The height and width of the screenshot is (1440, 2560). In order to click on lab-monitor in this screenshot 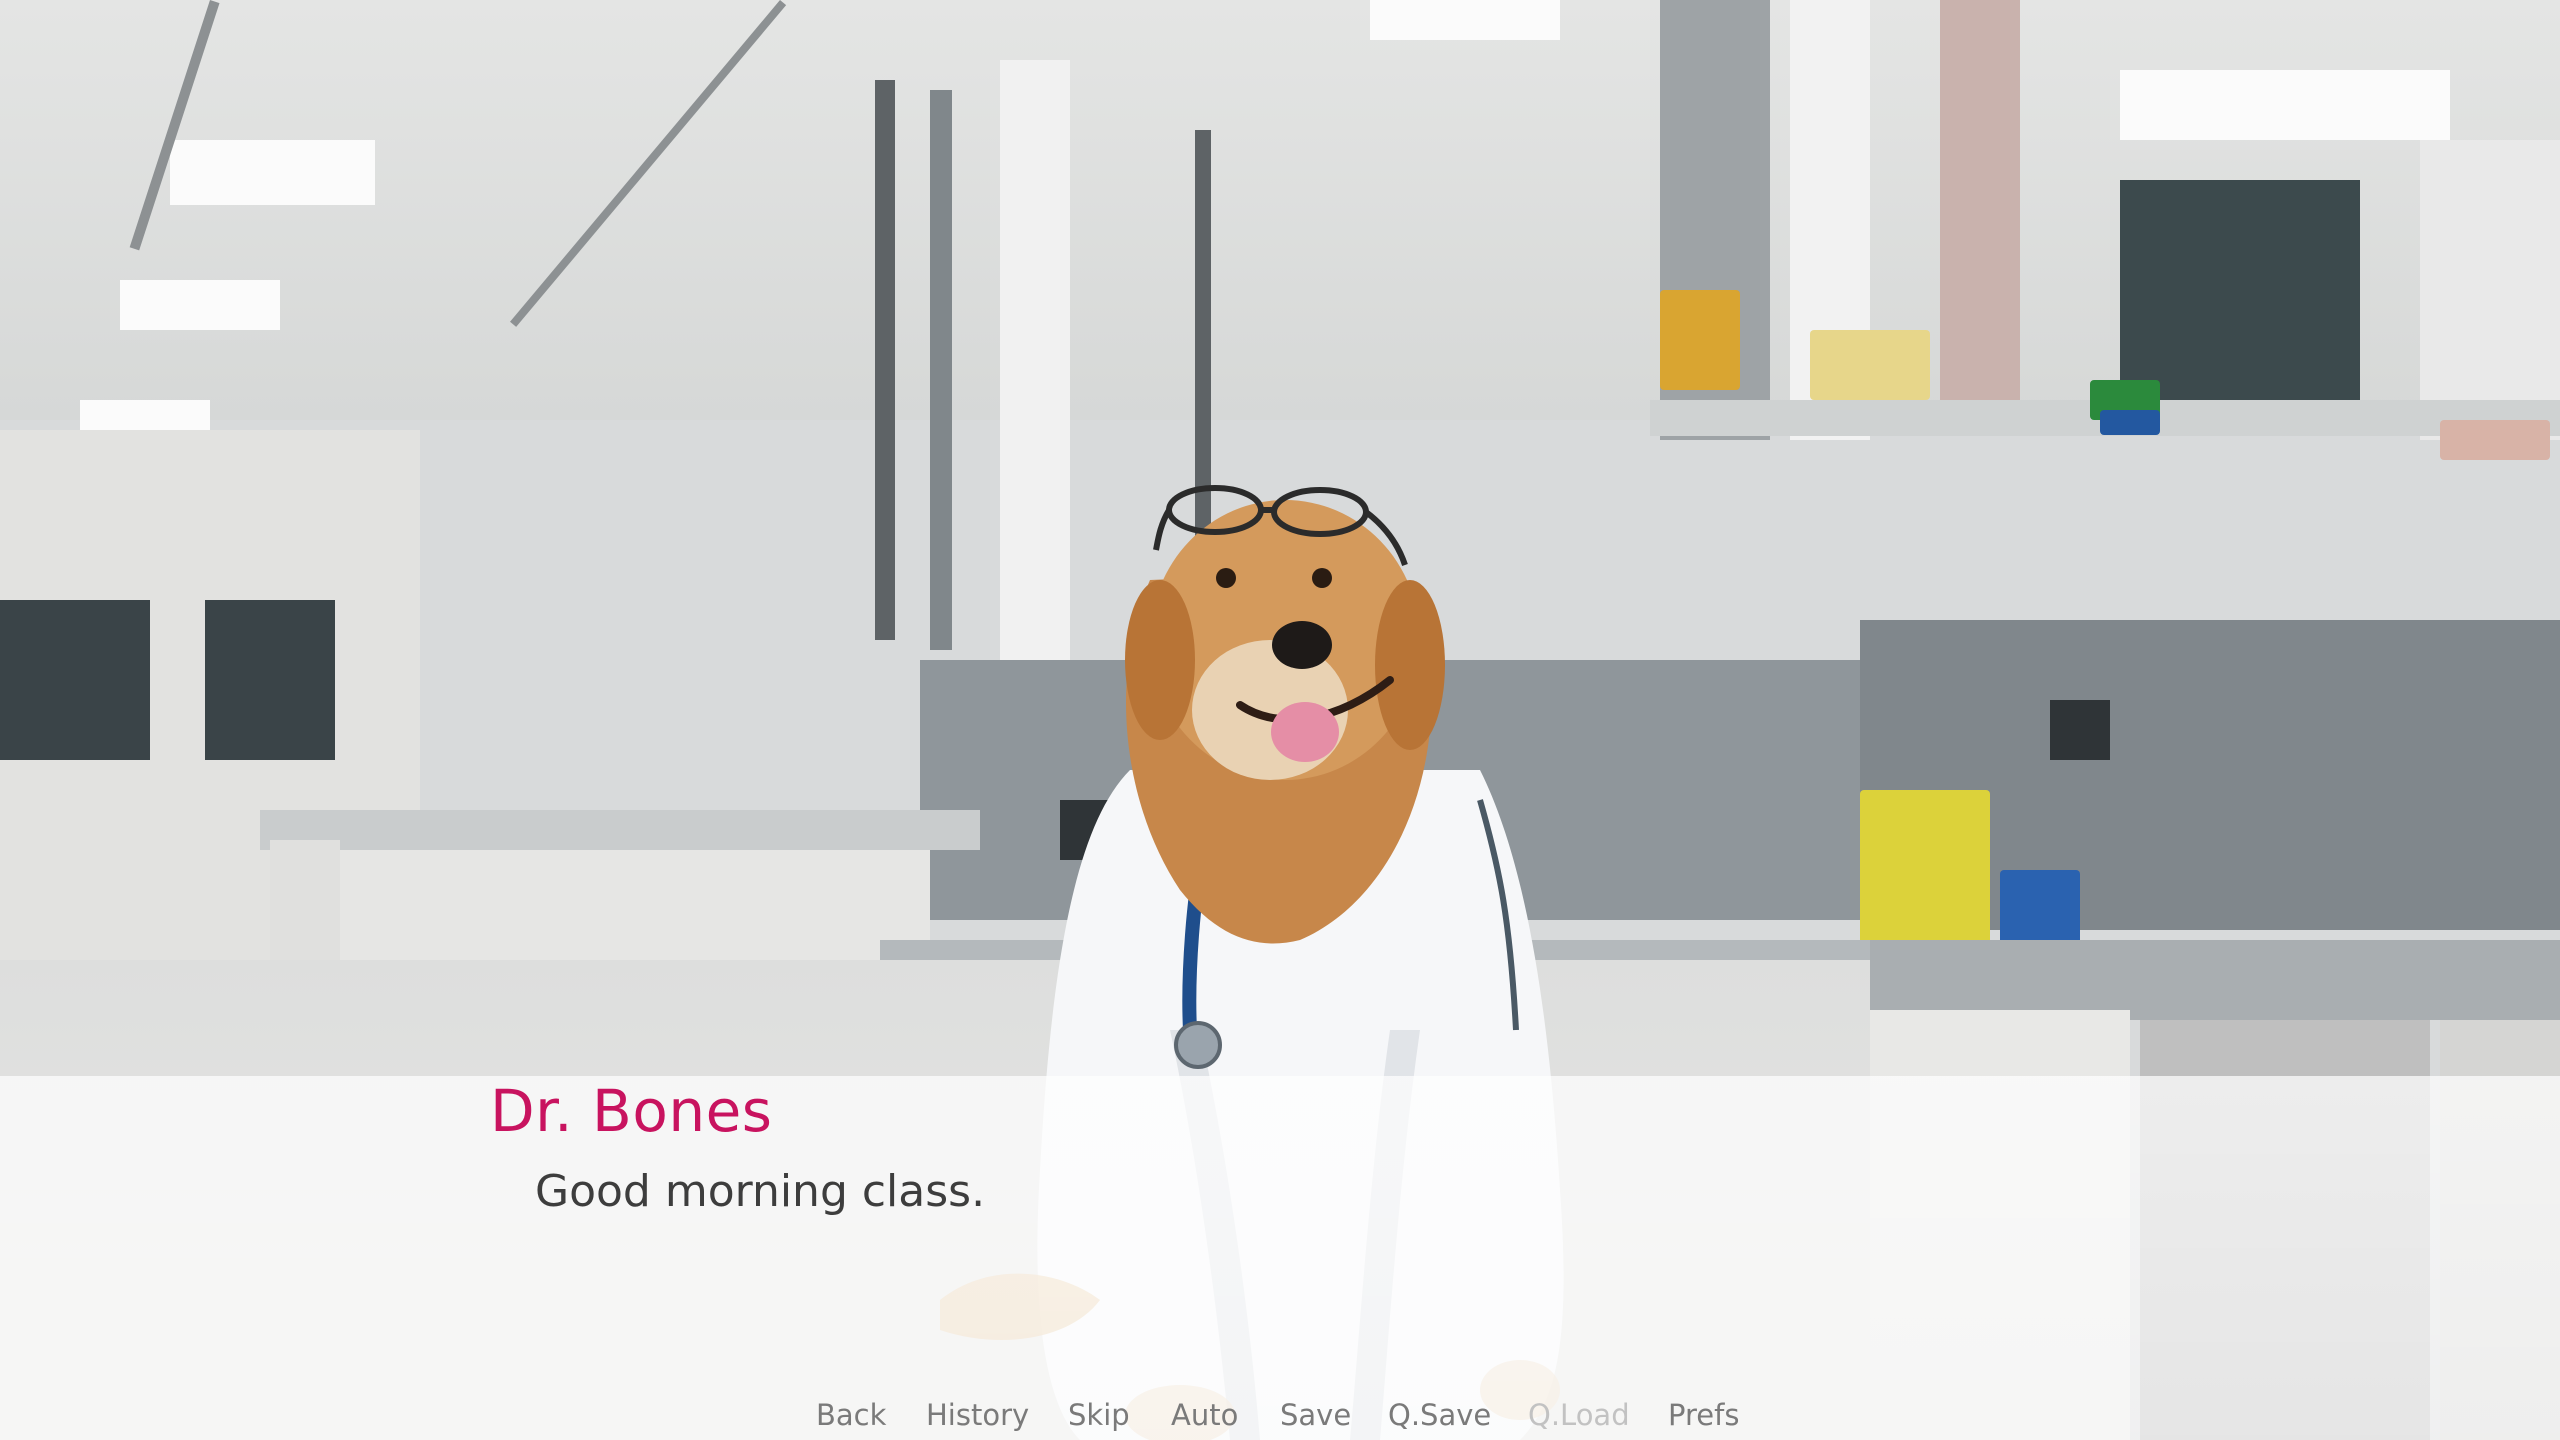, I will do `click(2240, 290)`.